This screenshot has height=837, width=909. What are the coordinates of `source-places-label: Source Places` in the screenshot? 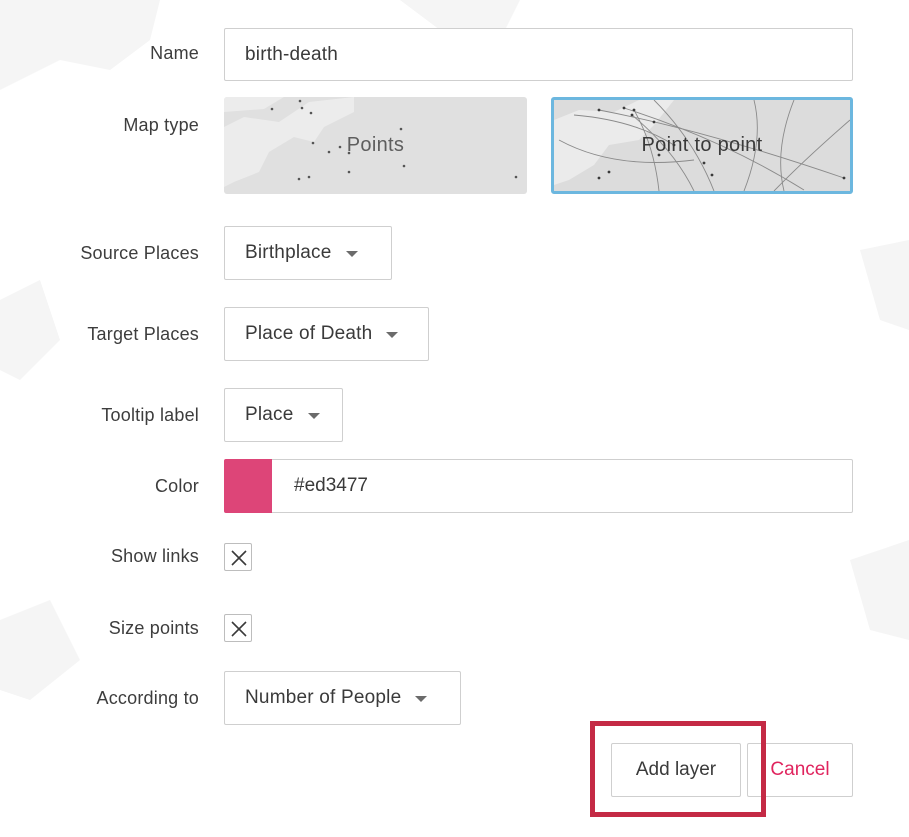 It's located at (139, 253).